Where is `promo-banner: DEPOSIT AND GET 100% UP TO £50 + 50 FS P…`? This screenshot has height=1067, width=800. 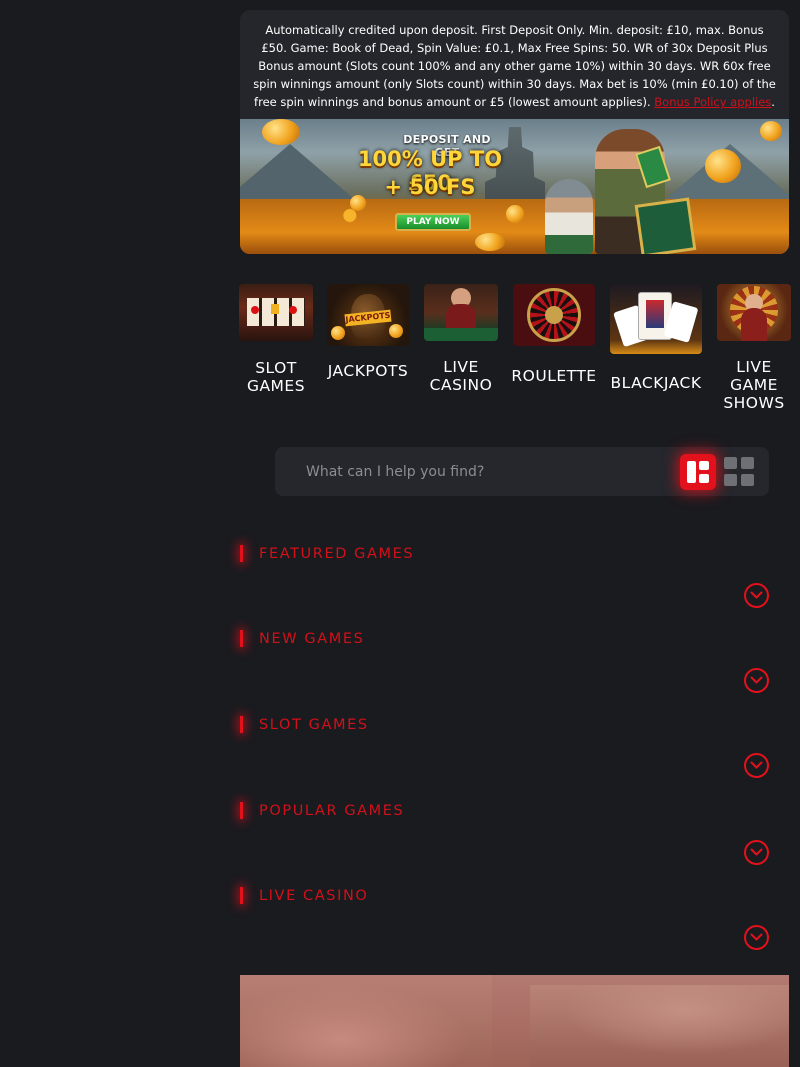 promo-banner: DEPOSIT AND GET 100% UP TO £50 + 50 FS P… is located at coordinates (514, 186).